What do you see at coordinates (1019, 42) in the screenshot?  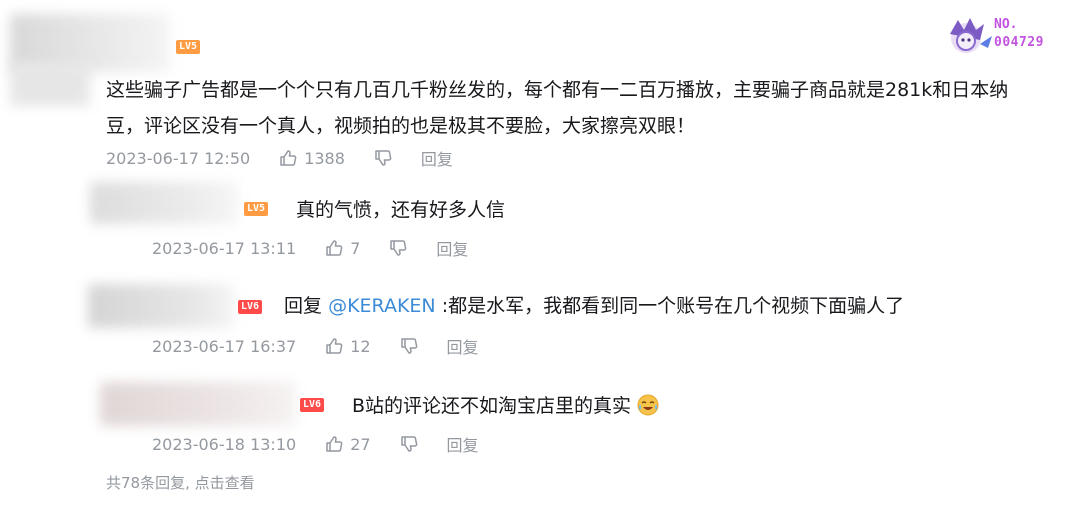 I see `fan-badge-number: 004729` at bounding box center [1019, 42].